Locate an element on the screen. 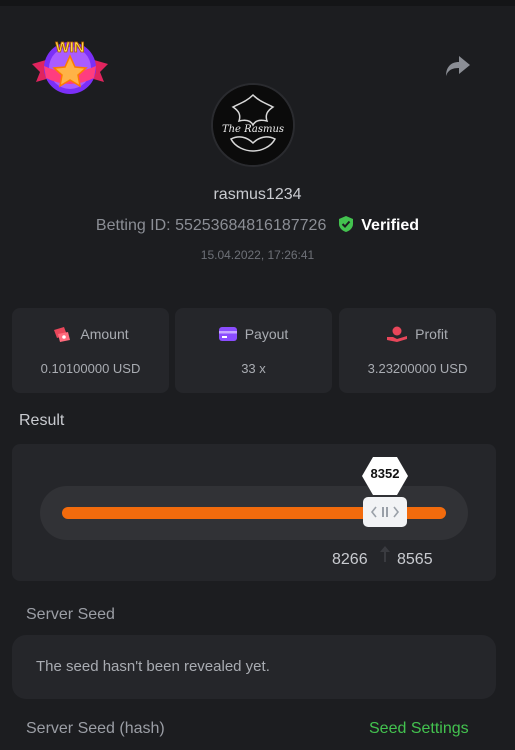  result-slider-handle is located at coordinates (385, 512).